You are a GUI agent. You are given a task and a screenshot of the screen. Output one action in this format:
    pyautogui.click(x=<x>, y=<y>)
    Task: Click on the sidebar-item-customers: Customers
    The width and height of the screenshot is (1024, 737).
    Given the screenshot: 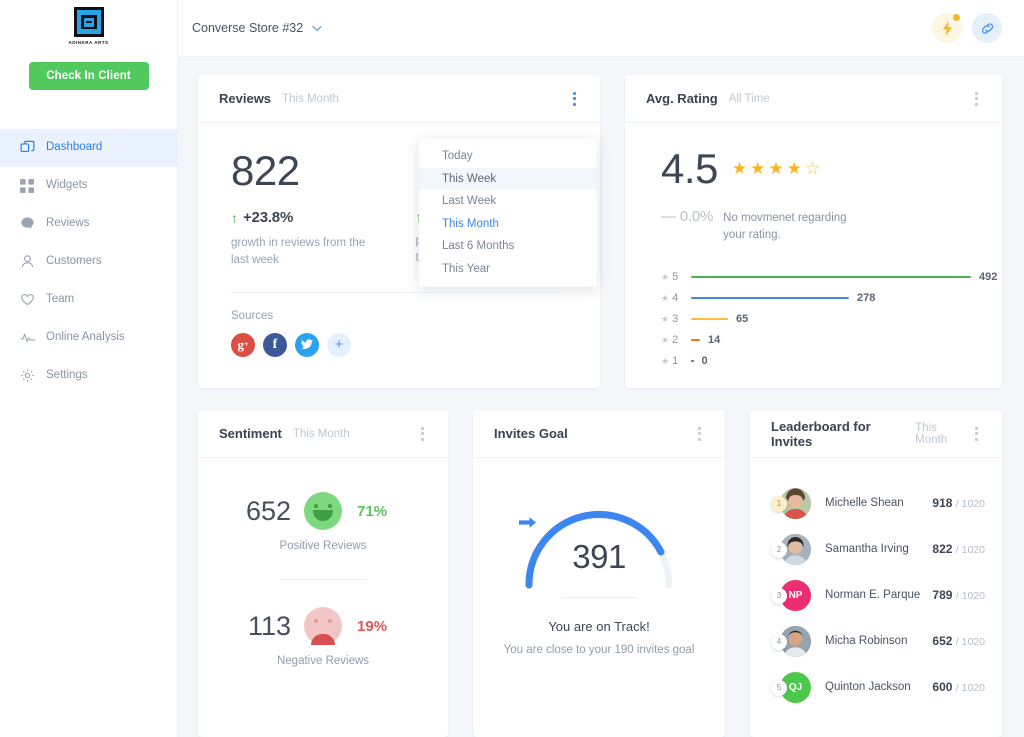 What is the action you would take?
    pyautogui.click(x=88, y=262)
    